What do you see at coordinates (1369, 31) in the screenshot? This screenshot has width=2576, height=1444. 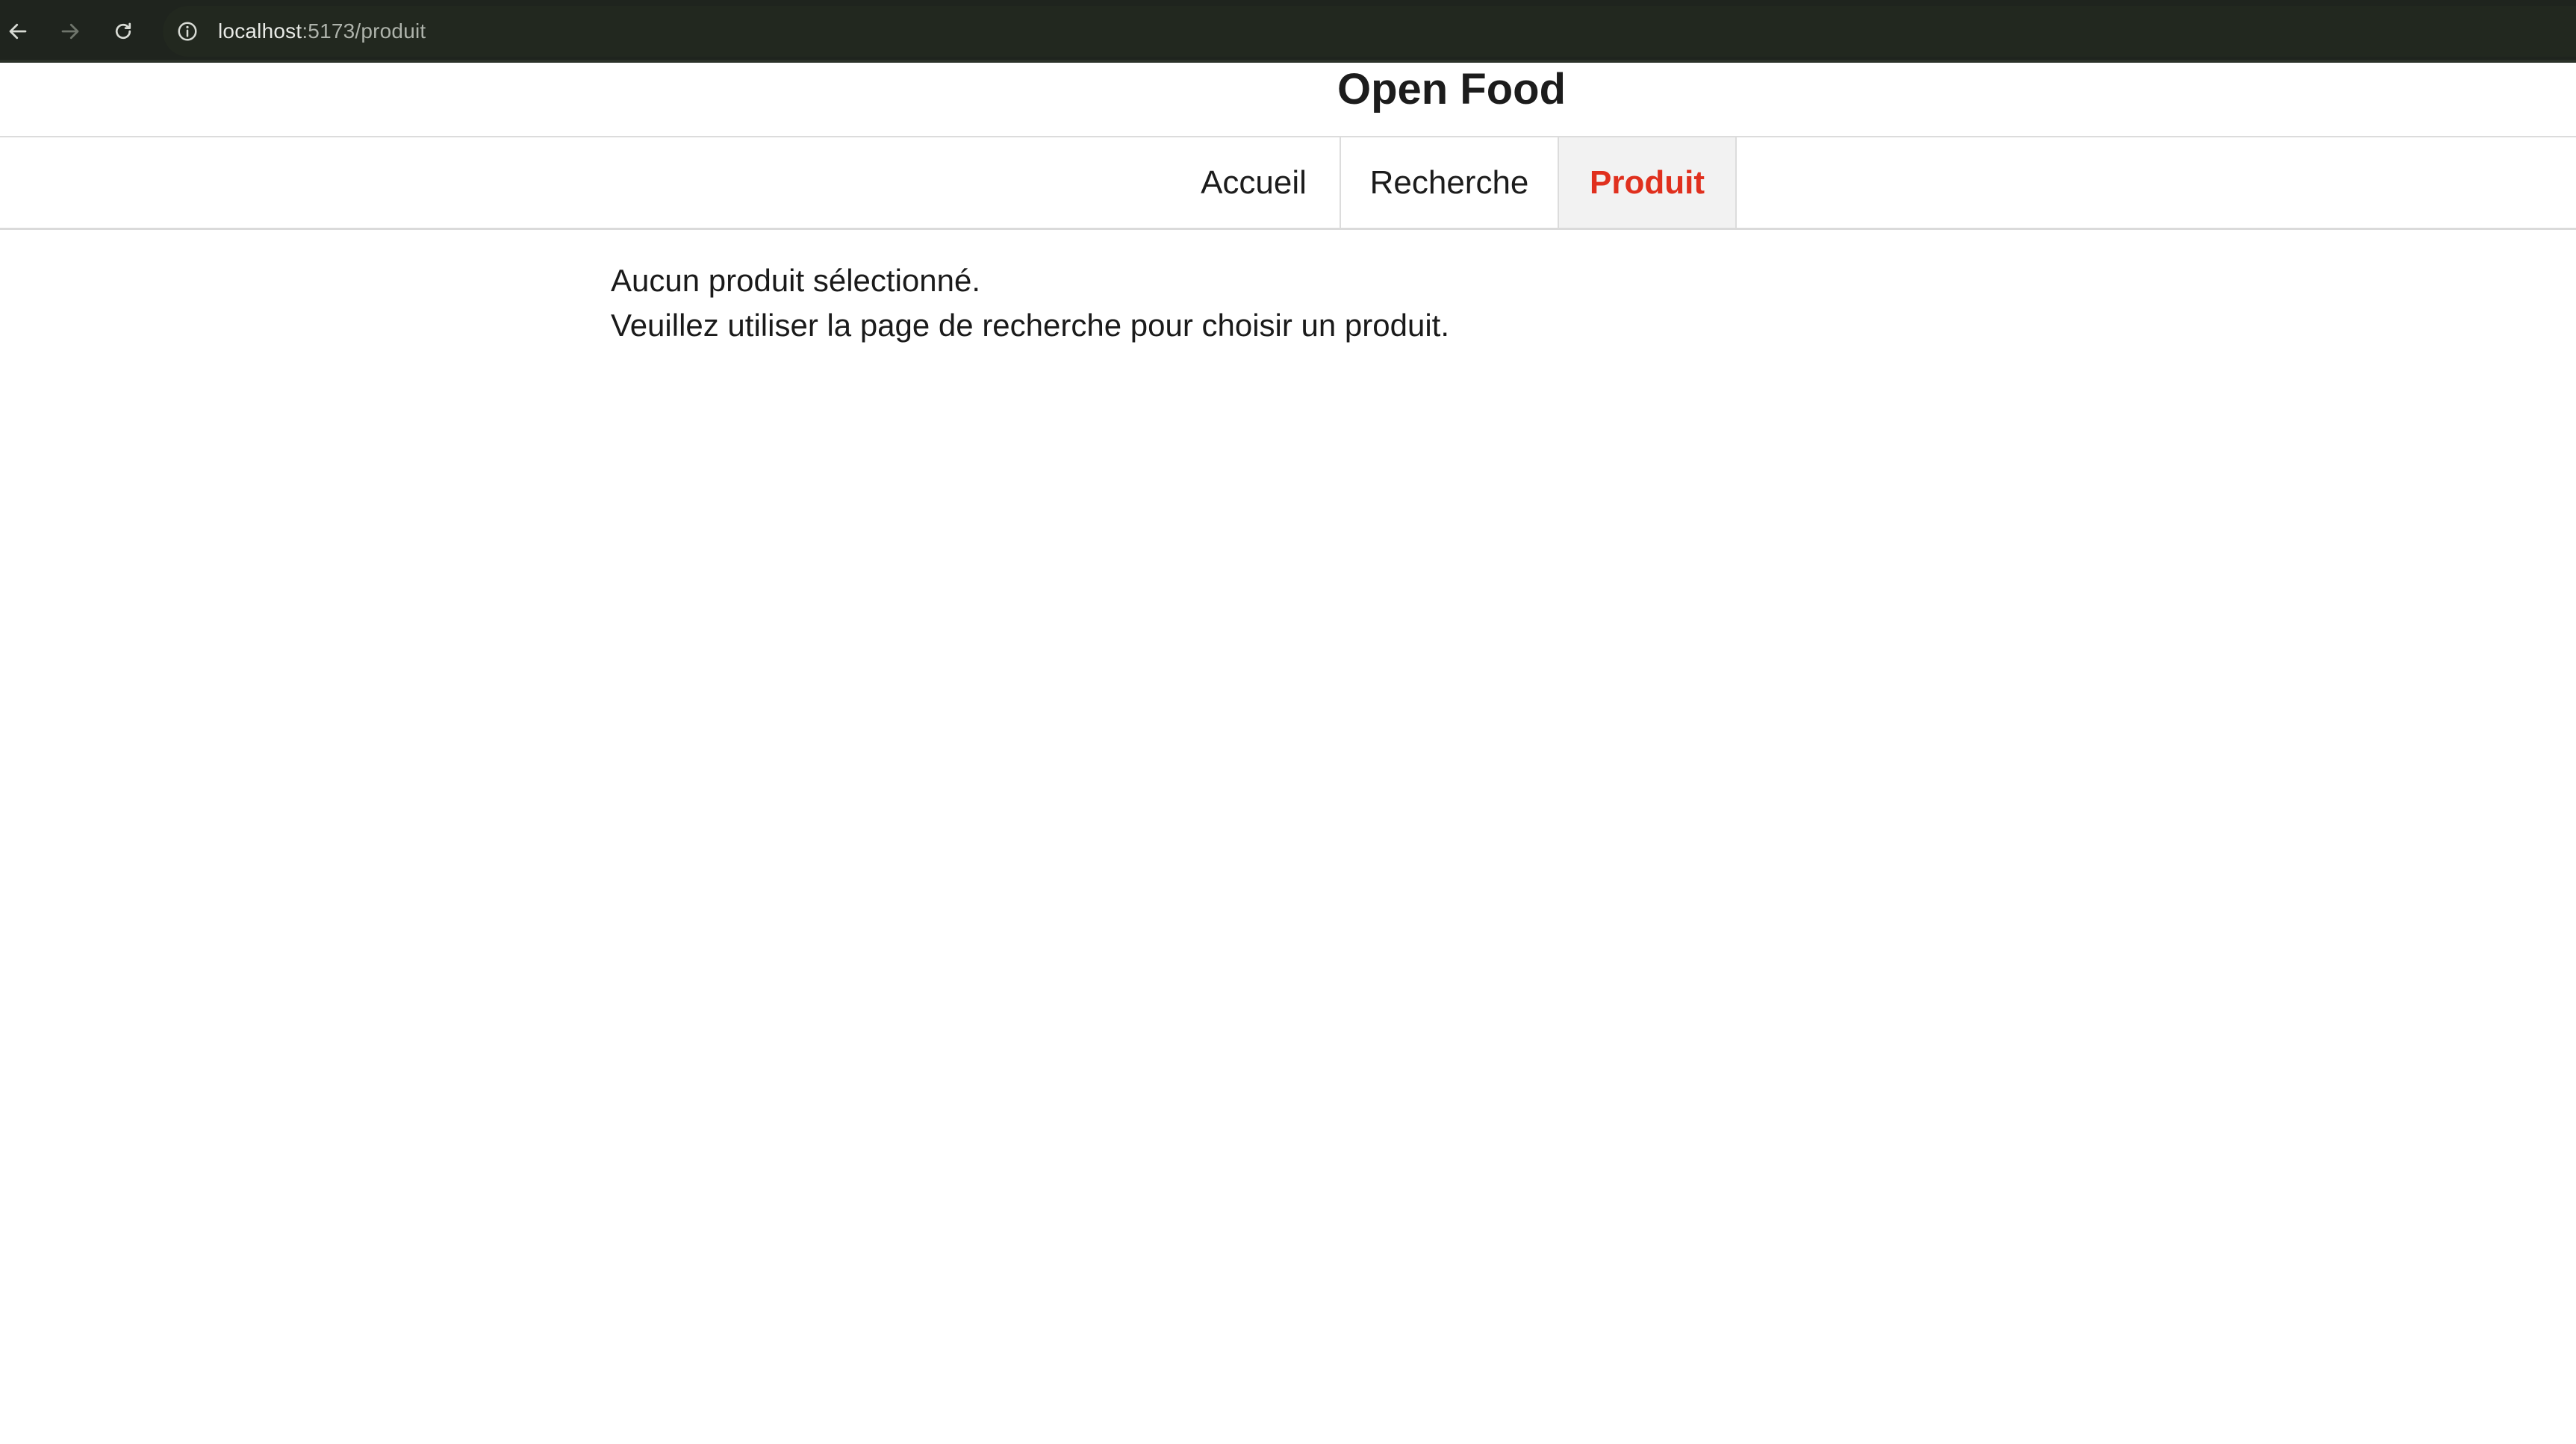 I see `address-bar: localhost:5173/produit` at bounding box center [1369, 31].